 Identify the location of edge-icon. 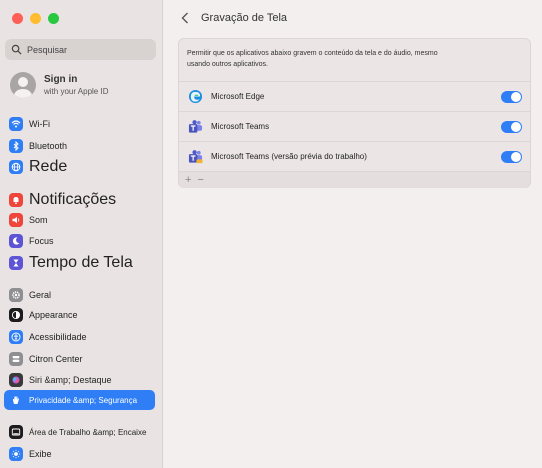
(195, 97).